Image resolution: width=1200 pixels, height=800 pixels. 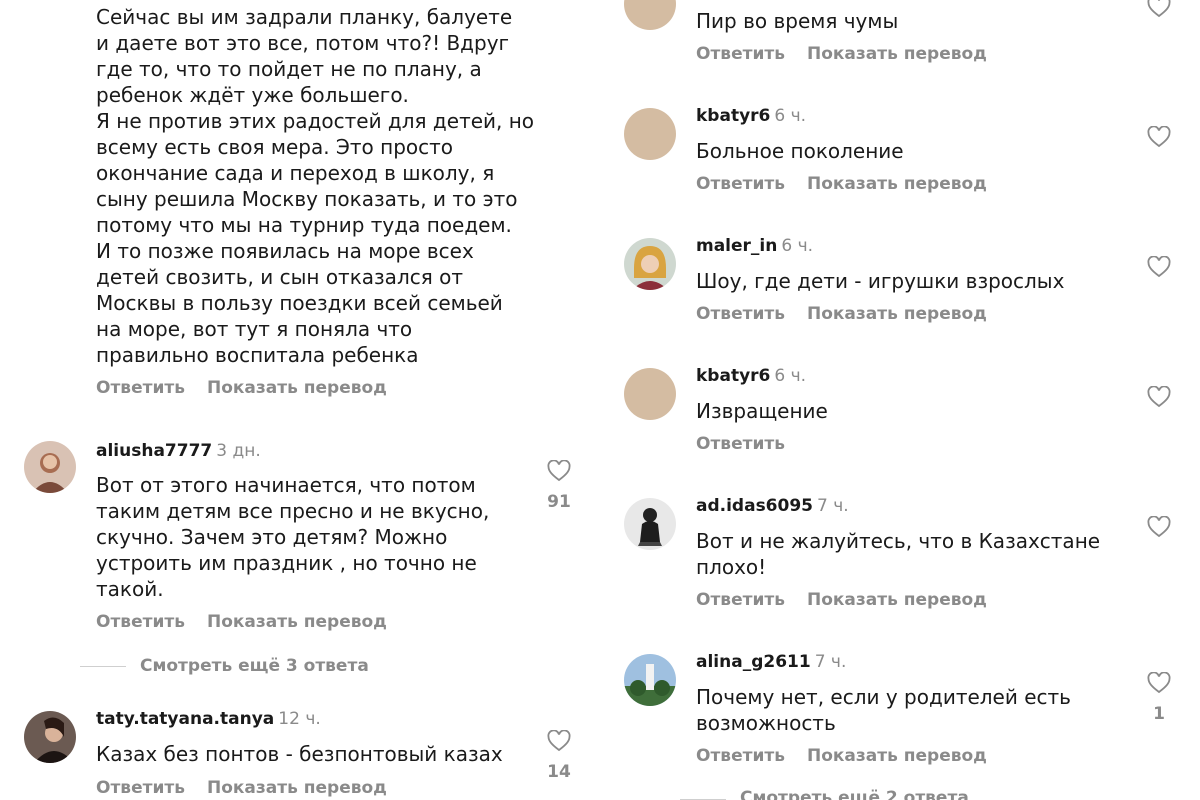 I want to click on comment-text: Извращение, so click(x=762, y=411).